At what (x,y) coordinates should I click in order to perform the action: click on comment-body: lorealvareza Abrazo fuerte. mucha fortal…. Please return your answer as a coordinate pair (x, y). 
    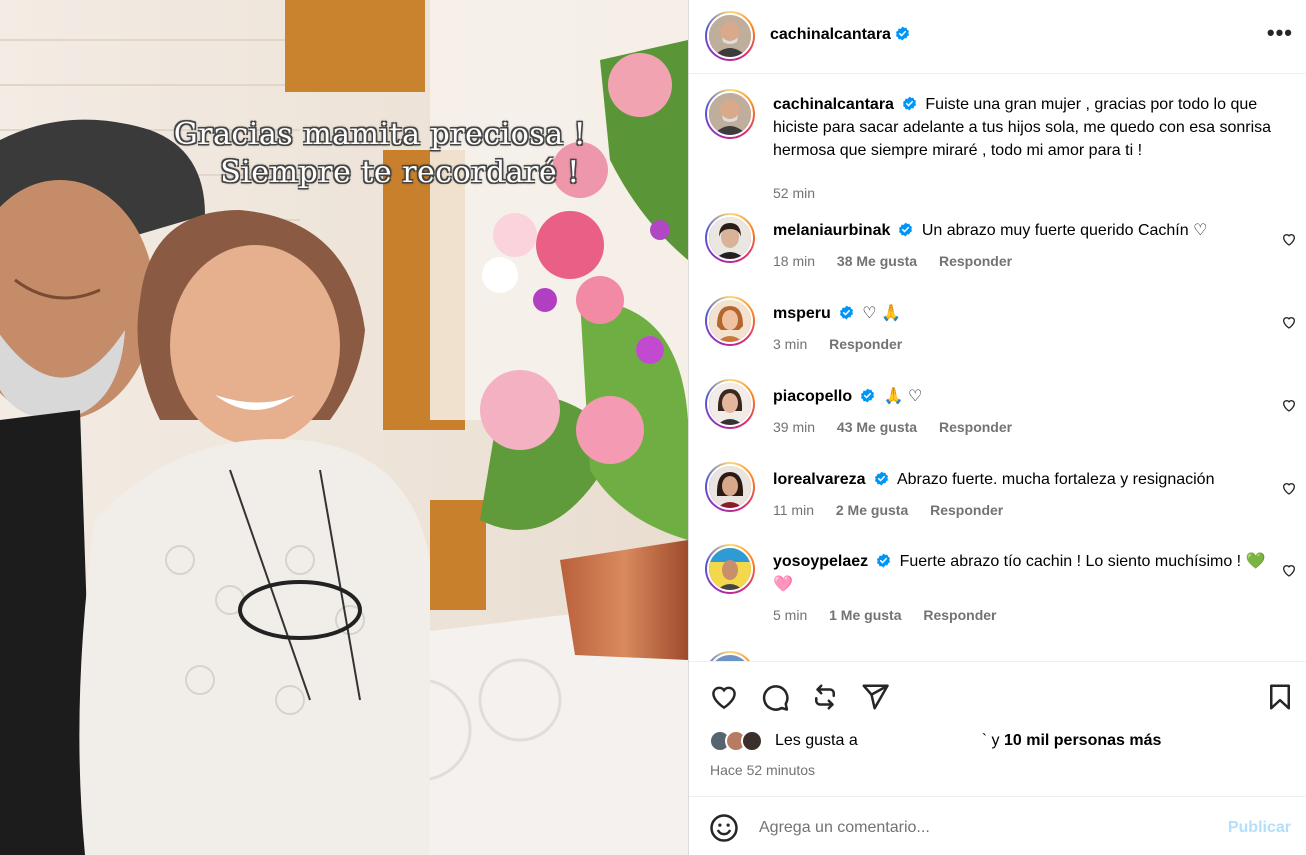
    Looking at the image, I should click on (1023, 479).